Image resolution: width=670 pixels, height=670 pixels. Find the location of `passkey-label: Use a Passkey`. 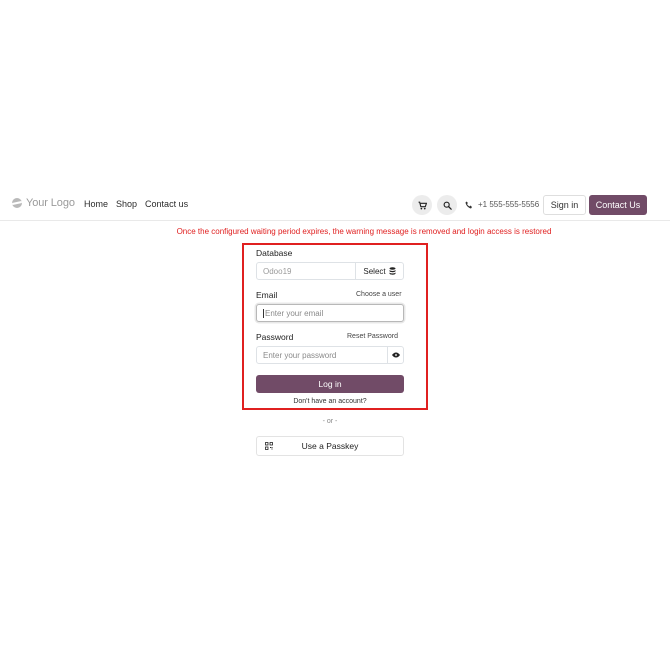

passkey-label: Use a Passkey is located at coordinates (330, 446).